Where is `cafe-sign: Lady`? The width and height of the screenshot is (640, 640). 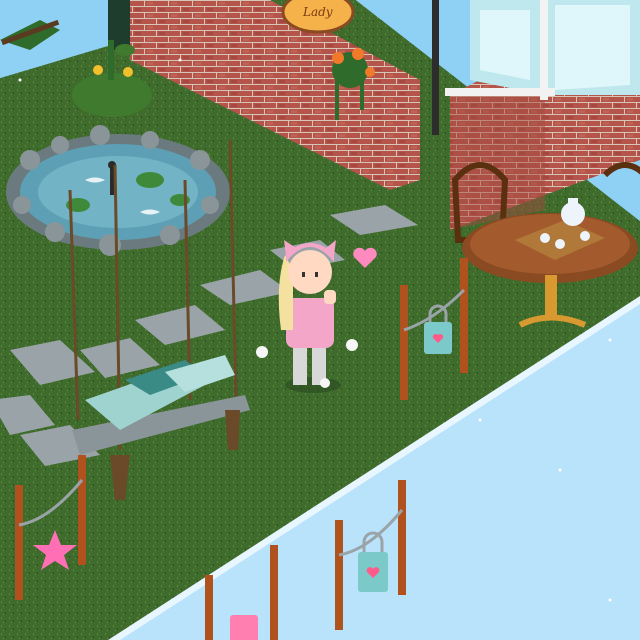
cafe-sign: Lady is located at coordinates (318, 17).